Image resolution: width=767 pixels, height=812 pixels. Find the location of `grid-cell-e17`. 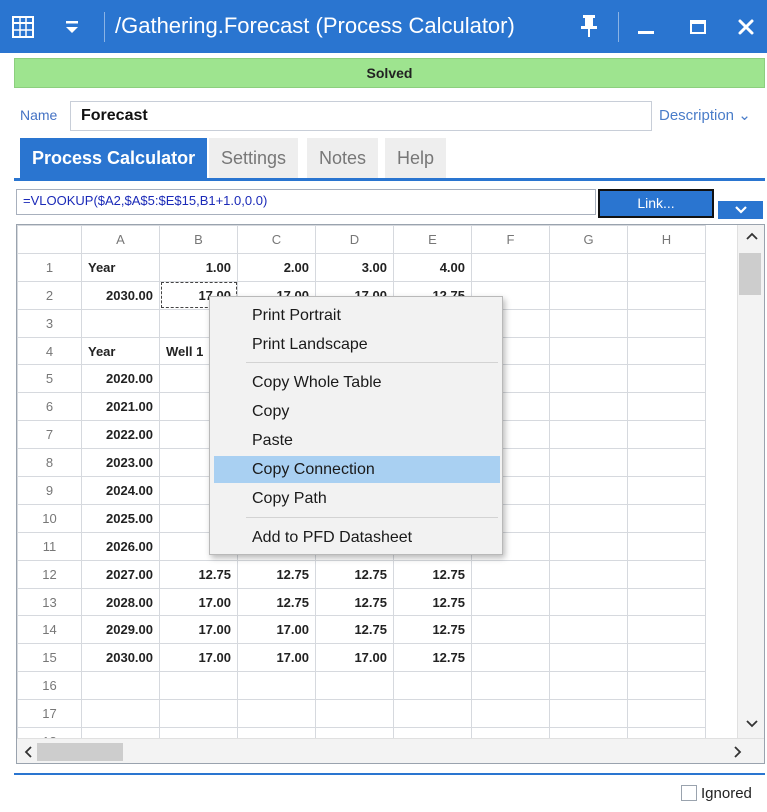

grid-cell-e17 is located at coordinates (432, 714).